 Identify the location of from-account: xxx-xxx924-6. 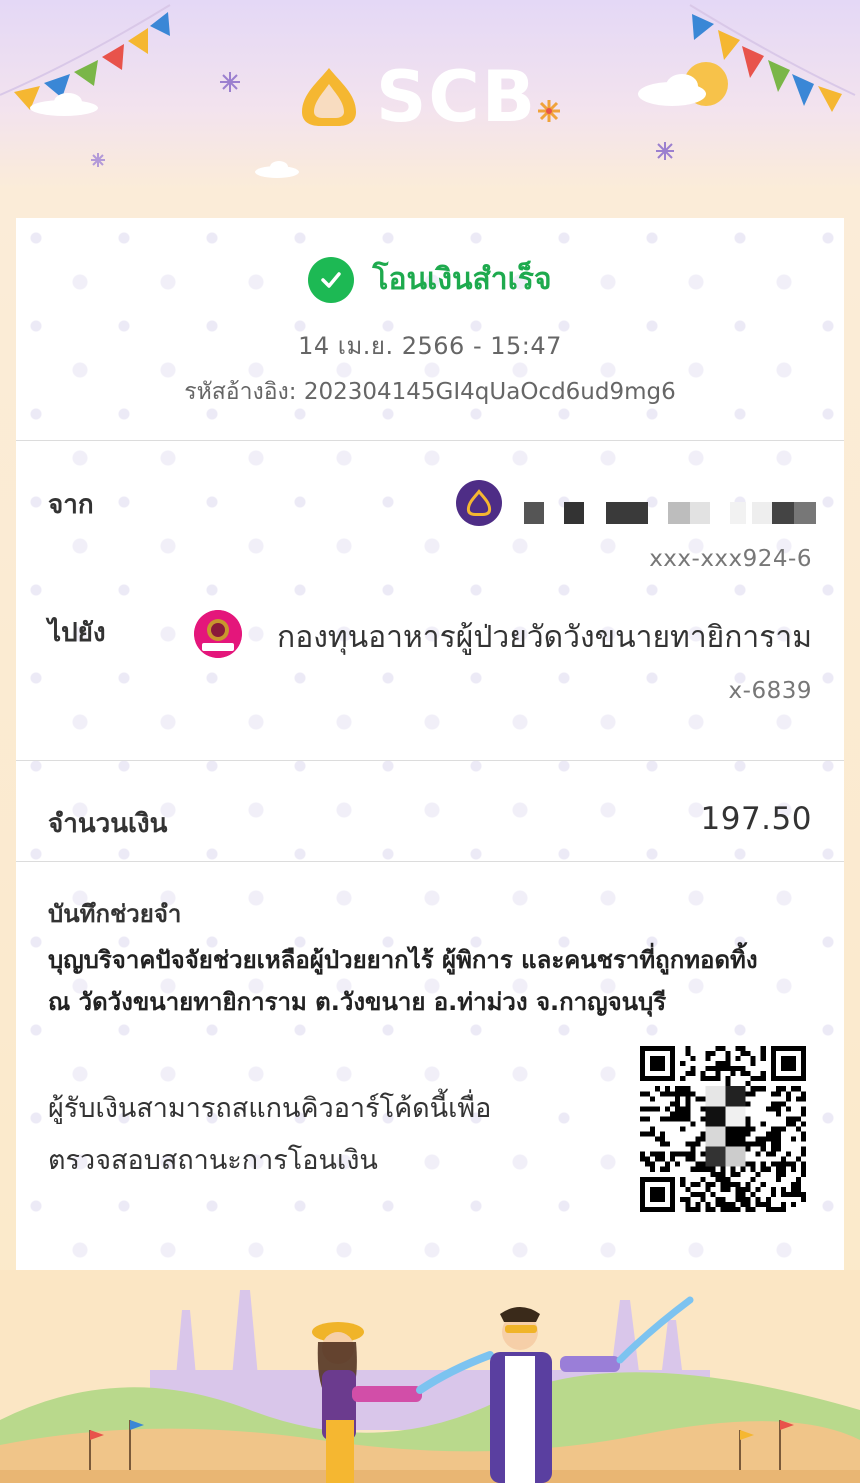
(730, 559).